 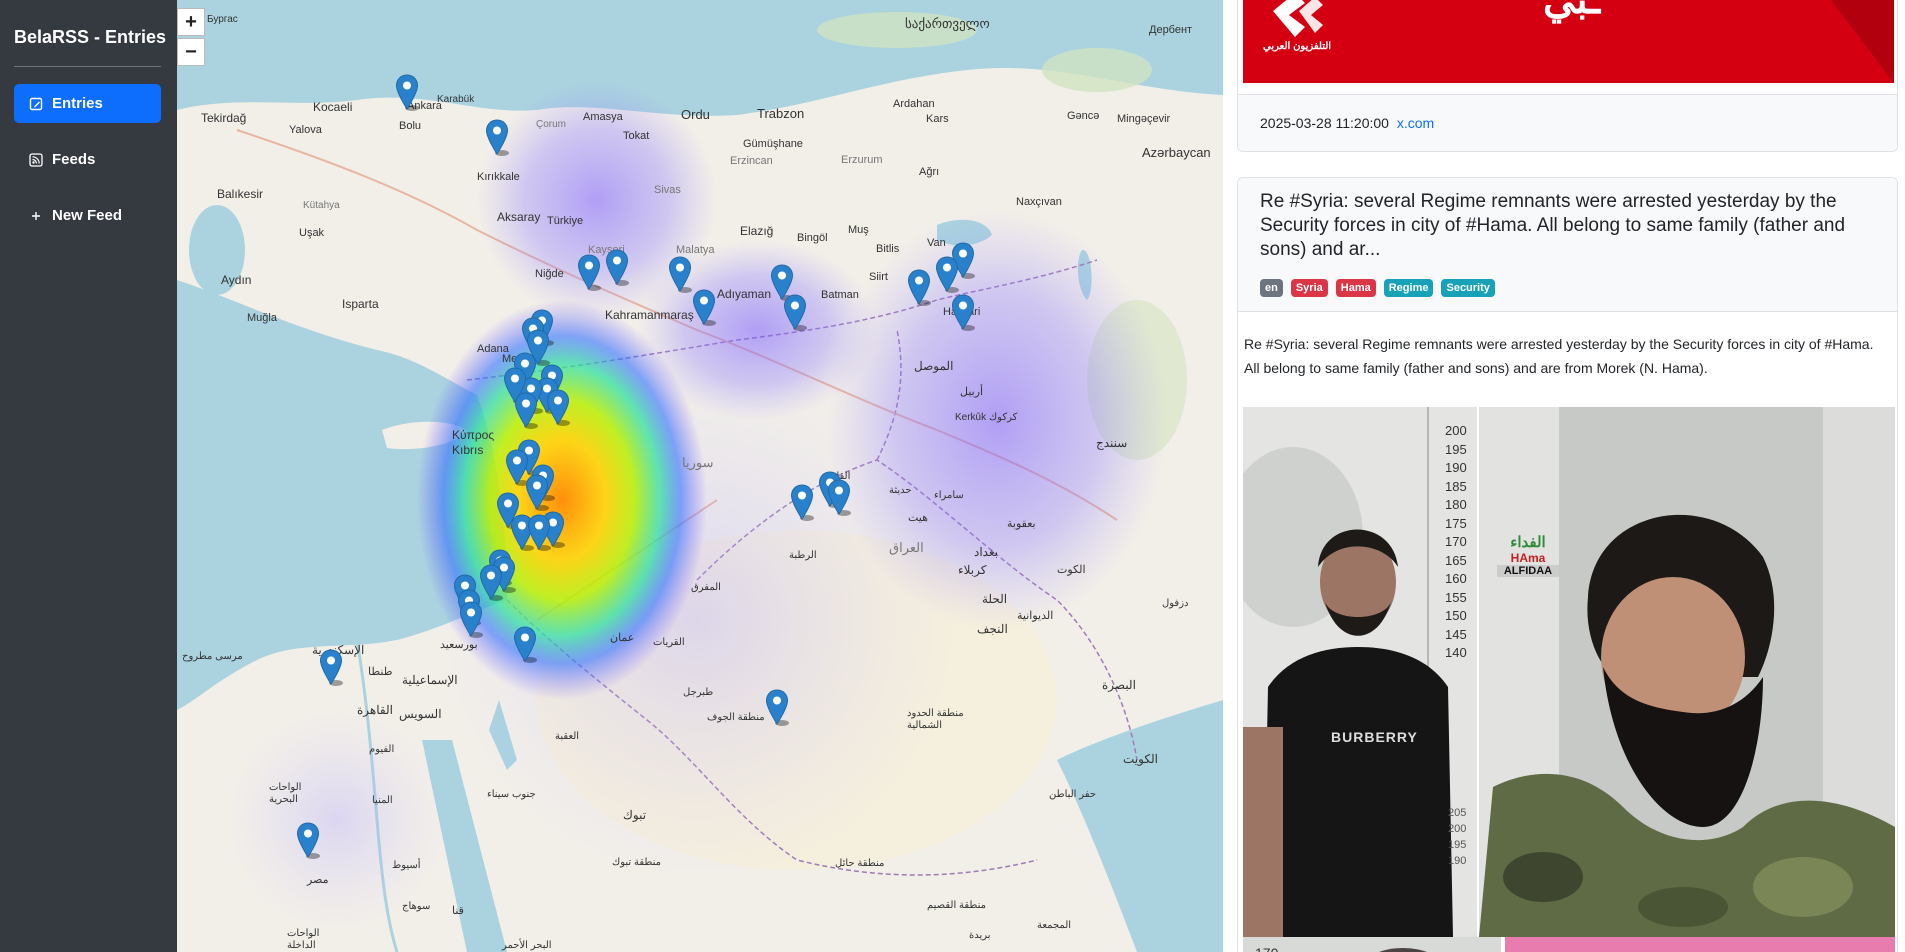 I want to click on map-label-mosul: الموصل, so click(x=934, y=366).